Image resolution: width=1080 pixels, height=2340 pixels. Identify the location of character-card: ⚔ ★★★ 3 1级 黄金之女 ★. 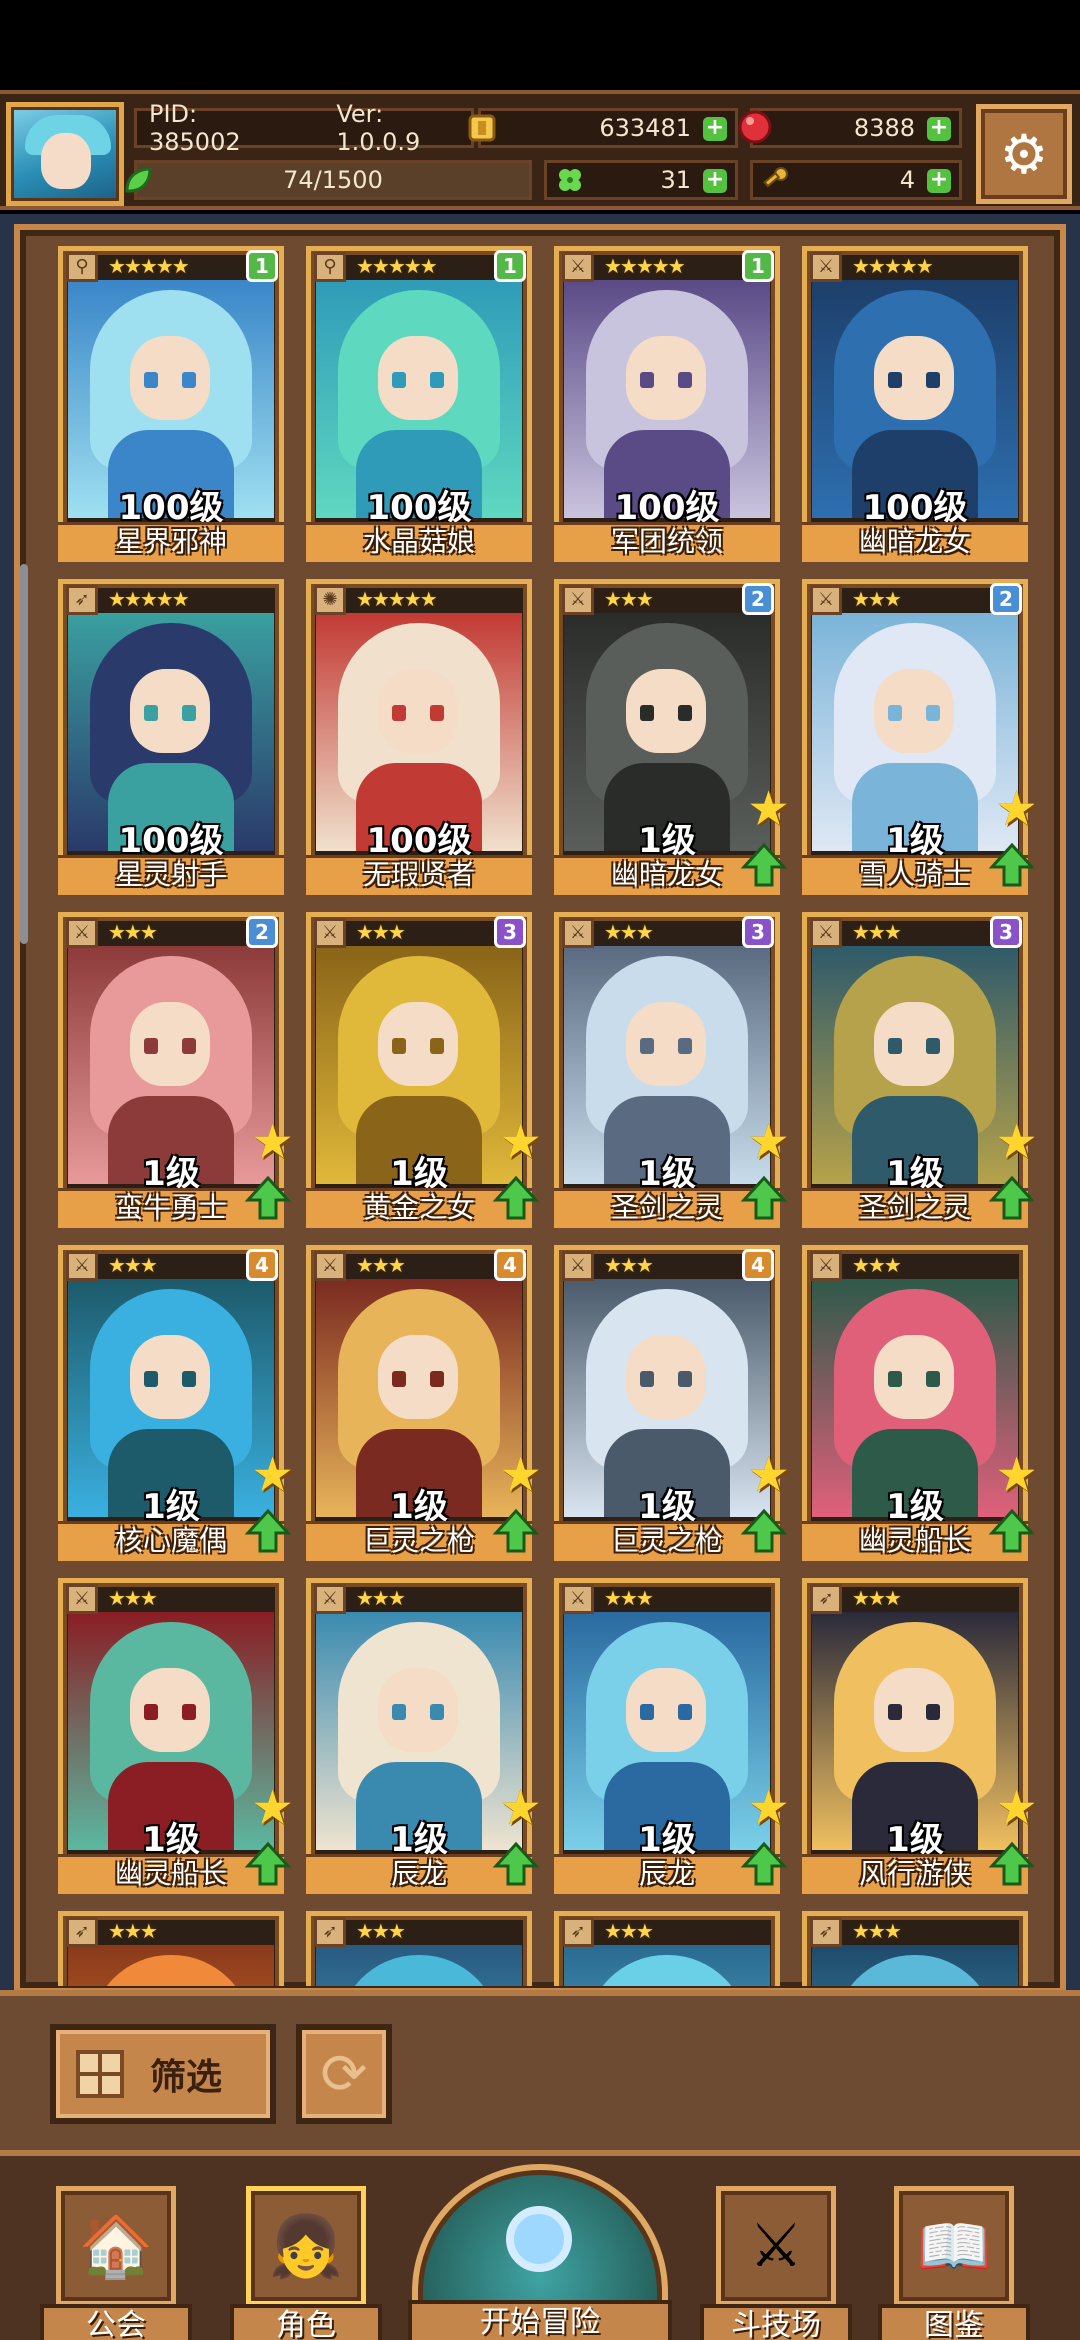
(424, 1070).